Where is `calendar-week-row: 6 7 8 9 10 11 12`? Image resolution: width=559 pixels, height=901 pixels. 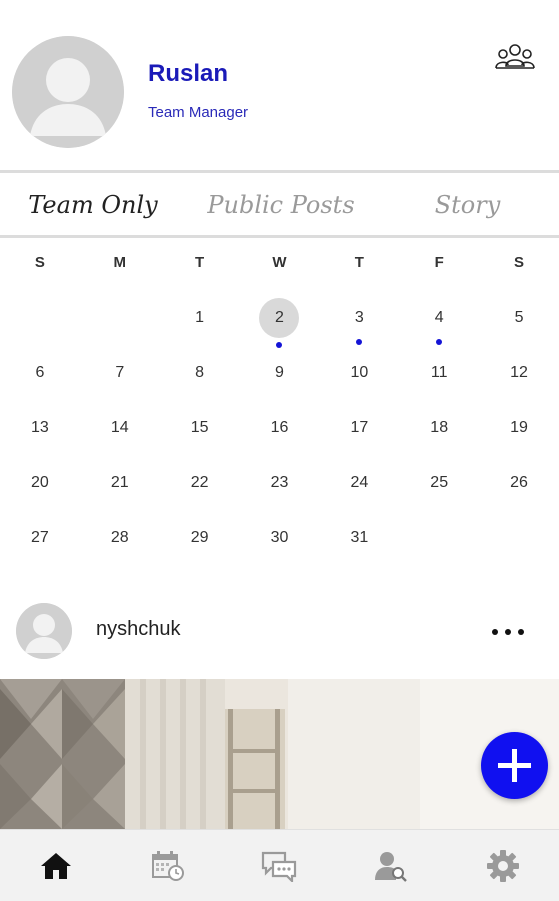 calendar-week-row: 6 7 8 9 10 11 12 is located at coordinates (279, 380).